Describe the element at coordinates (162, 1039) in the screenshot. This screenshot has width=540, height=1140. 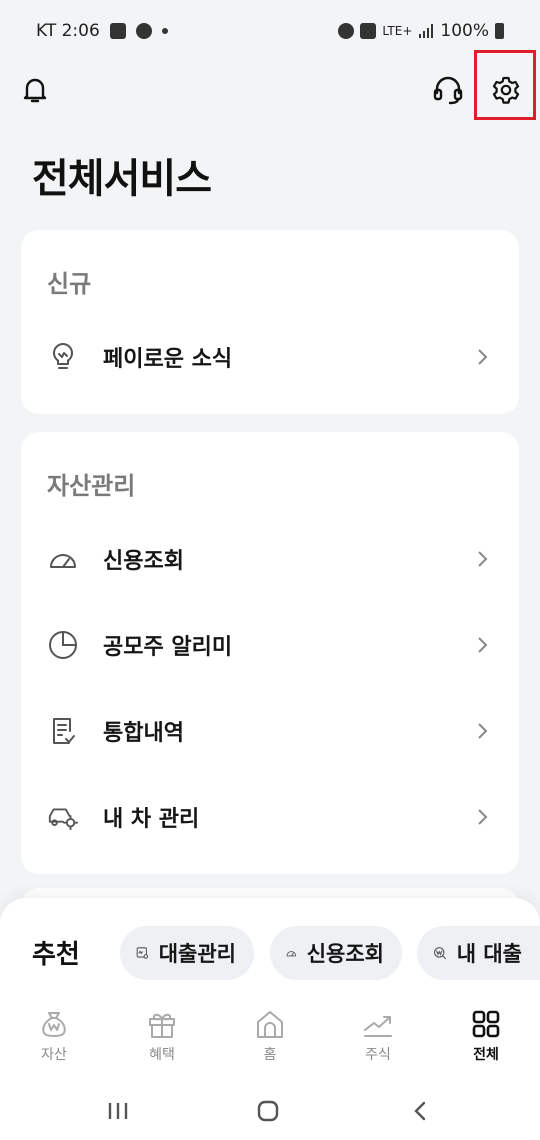
I see `tab-benefit: 혜택` at that location.